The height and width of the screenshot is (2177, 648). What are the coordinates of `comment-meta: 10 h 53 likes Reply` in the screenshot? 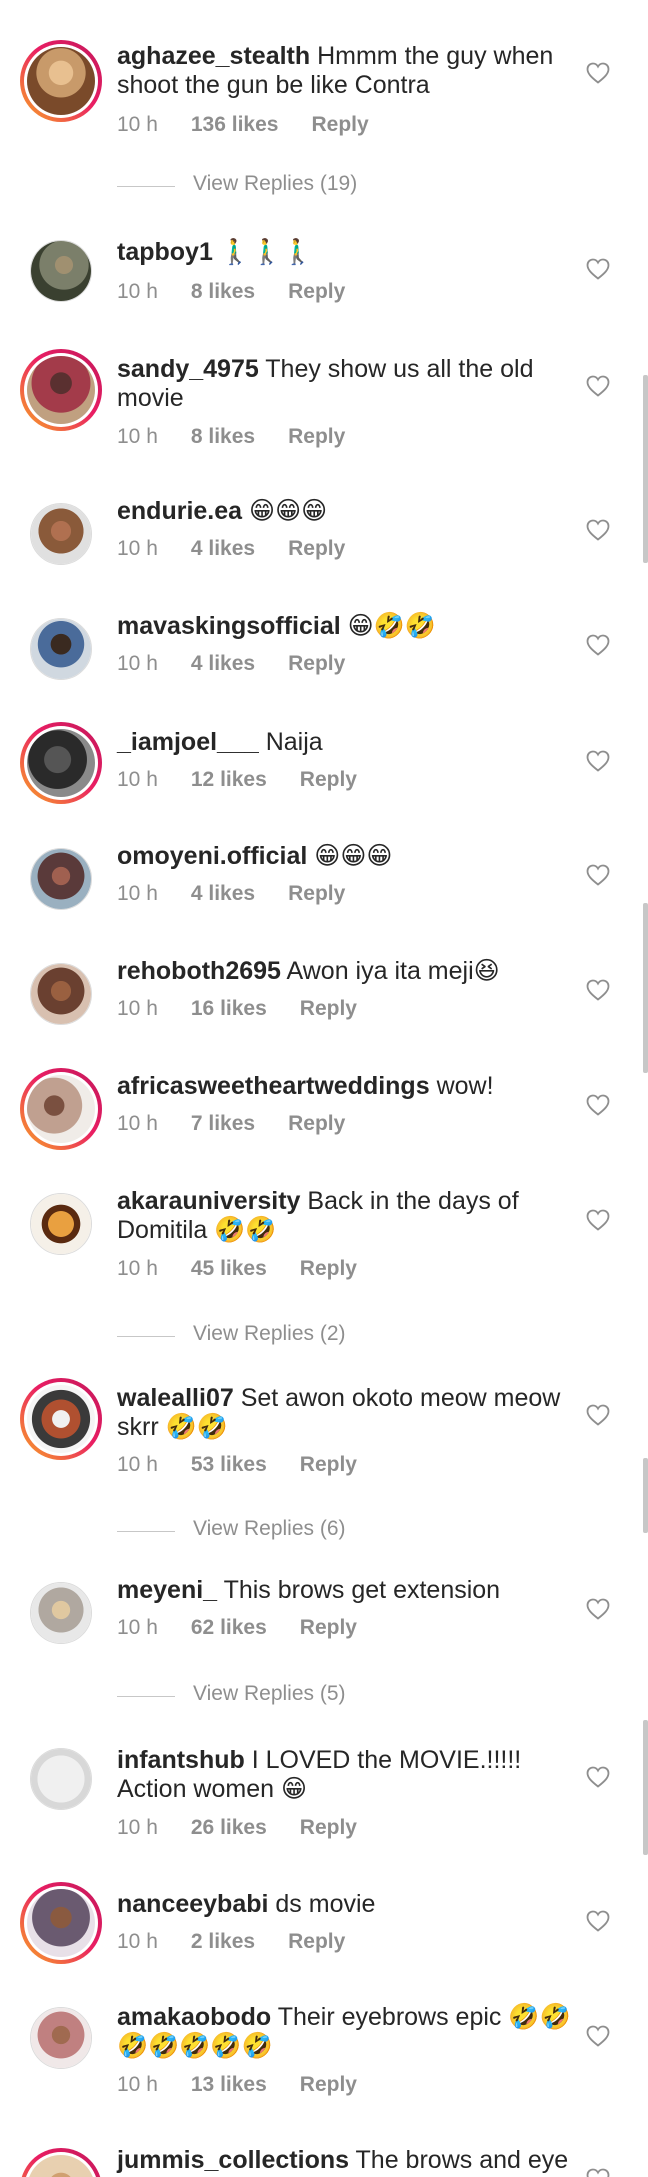 It's located at (253, 1465).